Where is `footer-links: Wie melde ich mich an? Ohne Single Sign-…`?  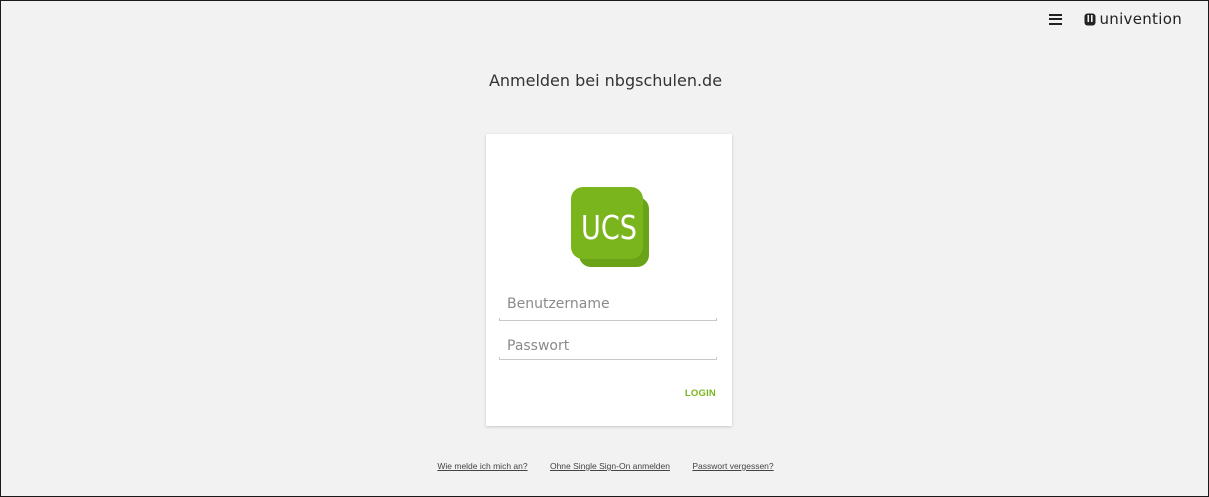
footer-links: Wie melde ich mich an? Ohne Single Sign-… is located at coordinates (605, 466).